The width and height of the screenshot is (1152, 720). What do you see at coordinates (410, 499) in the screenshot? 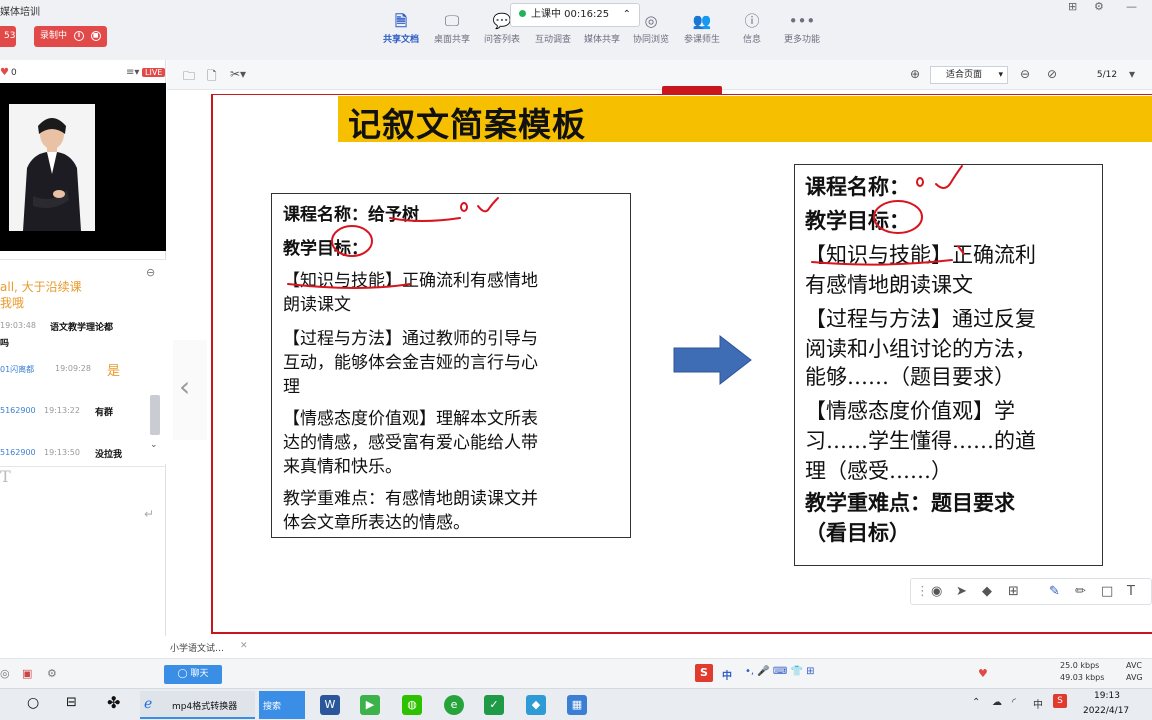
I see `key-point-line: 教学重难点：有感情地朗读课文并` at bounding box center [410, 499].